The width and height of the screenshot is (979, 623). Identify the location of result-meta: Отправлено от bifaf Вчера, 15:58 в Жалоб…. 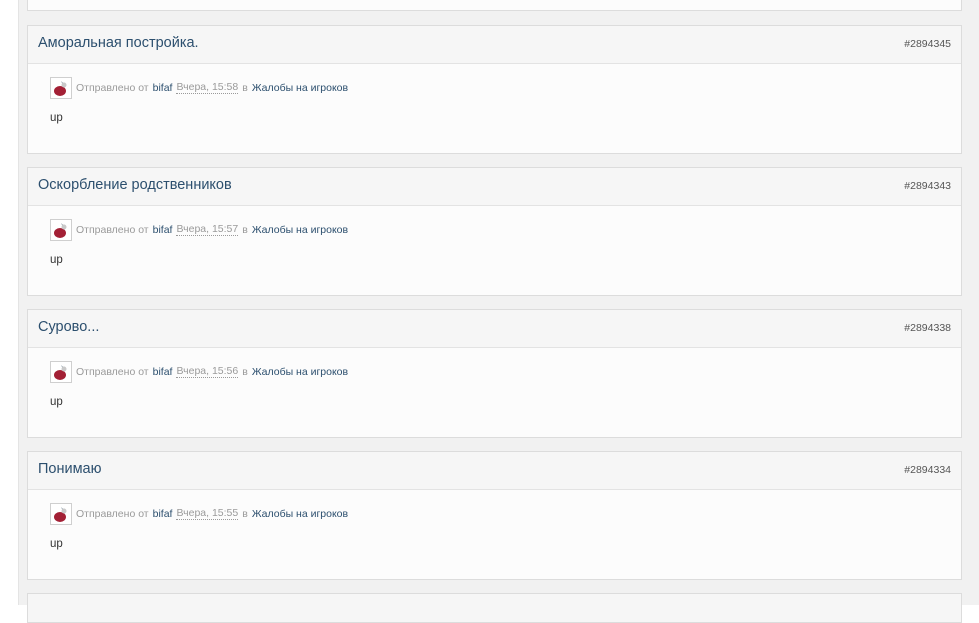
(199, 88).